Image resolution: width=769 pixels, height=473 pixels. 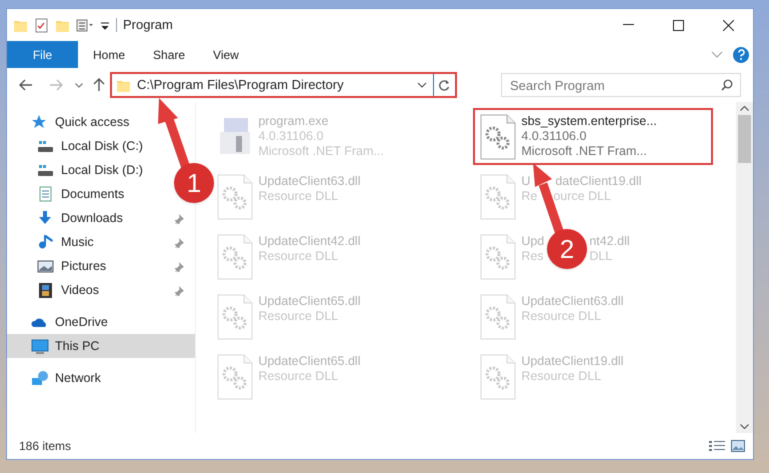 What do you see at coordinates (728, 25) in the screenshot?
I see `close-icon` at bounding box center [728, 25].